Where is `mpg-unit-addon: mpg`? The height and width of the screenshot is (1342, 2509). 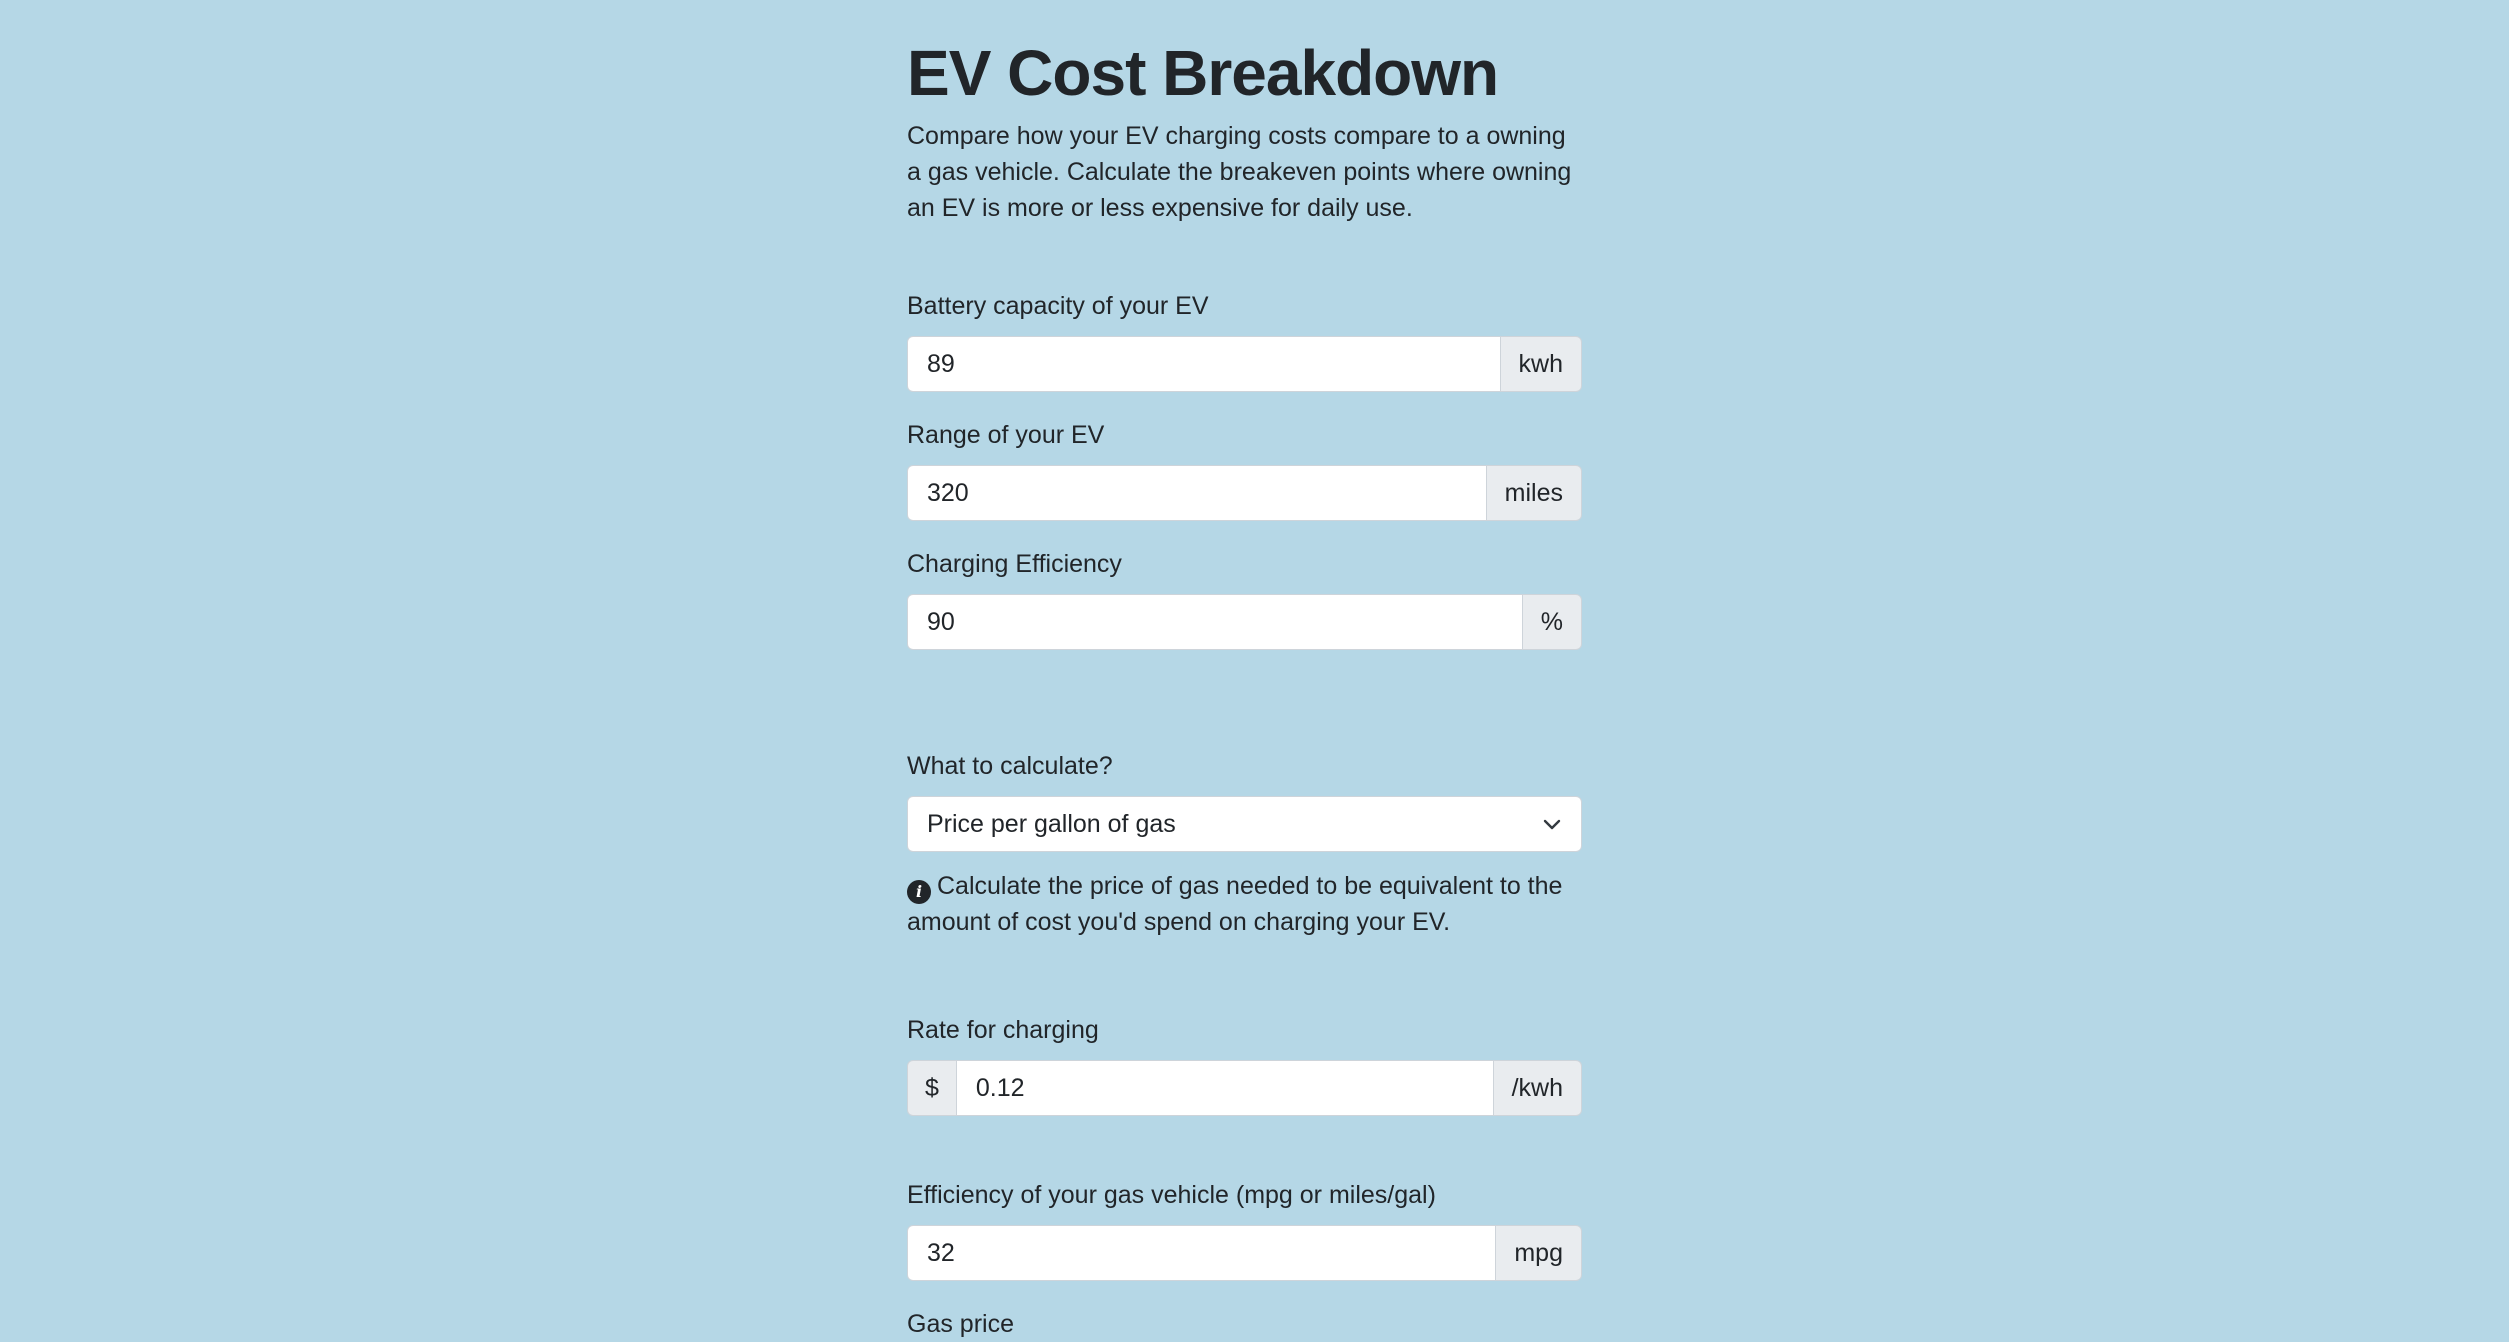
mpg-unit-addon: mpg is located at coordinates (1539, 1253).